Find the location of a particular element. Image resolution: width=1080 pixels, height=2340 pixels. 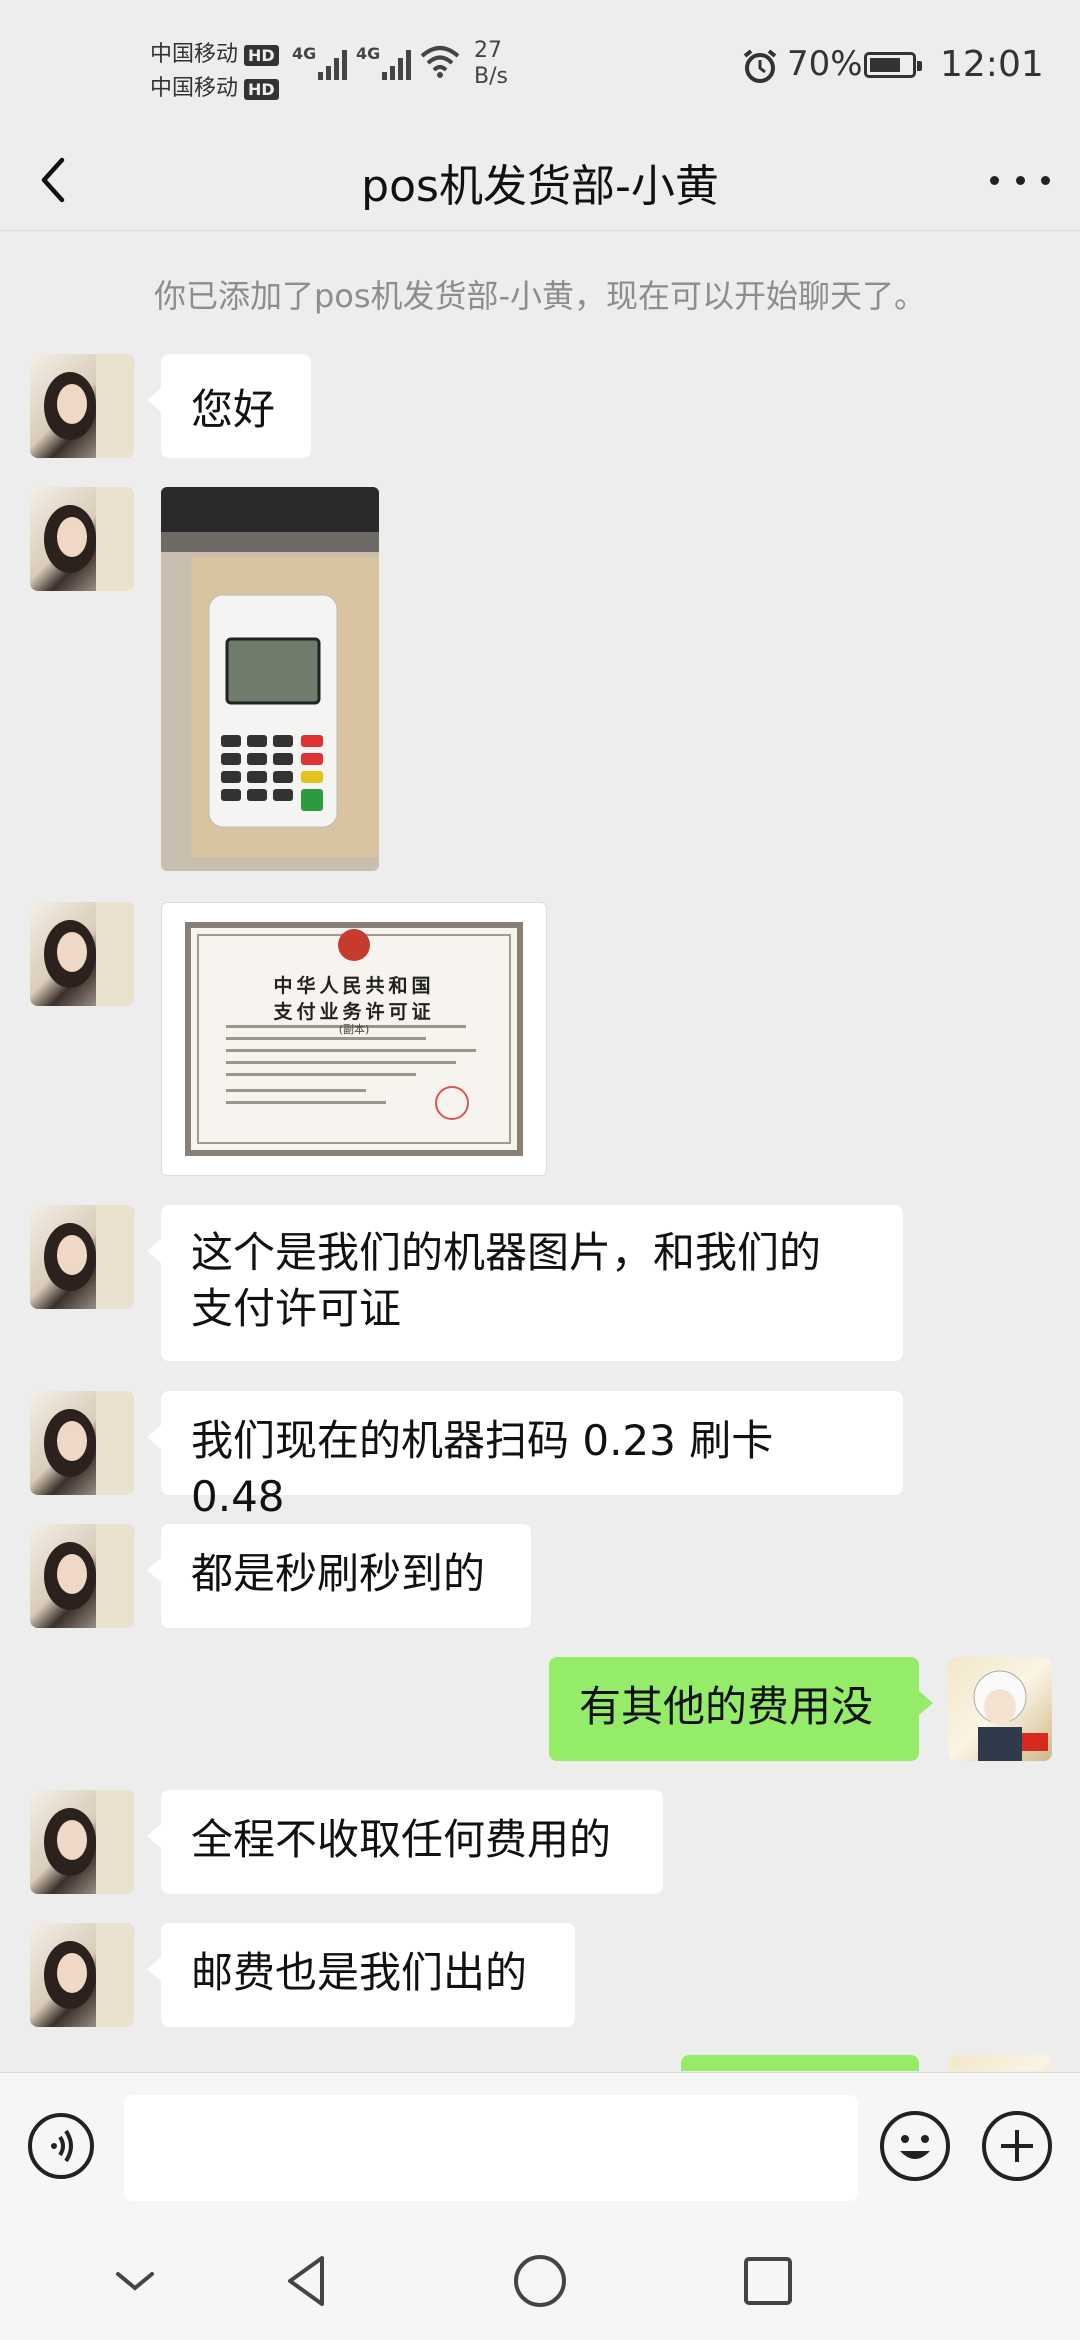

nav-recents-button is located at coordinates (768, 2281).